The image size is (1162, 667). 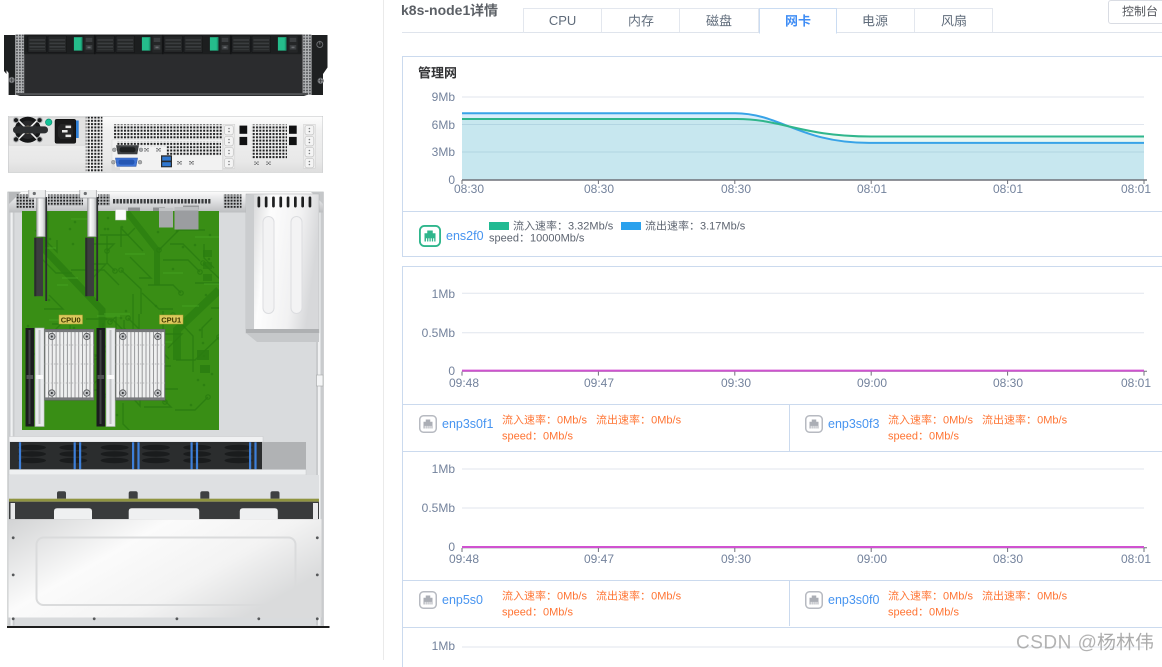 I want to click on svg-text: CPU1, so click(x=171, y=319).